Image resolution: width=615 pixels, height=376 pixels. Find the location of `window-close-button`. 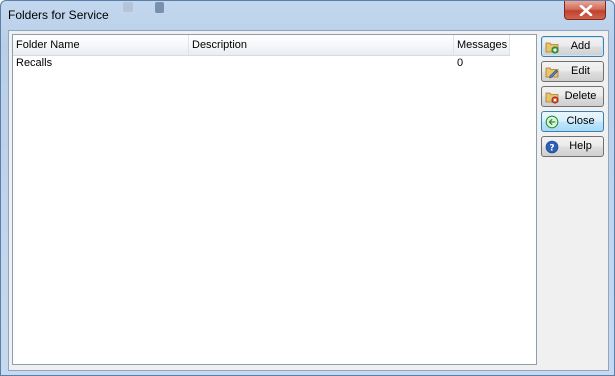

window-close-button is located at coordinates (585, 10).